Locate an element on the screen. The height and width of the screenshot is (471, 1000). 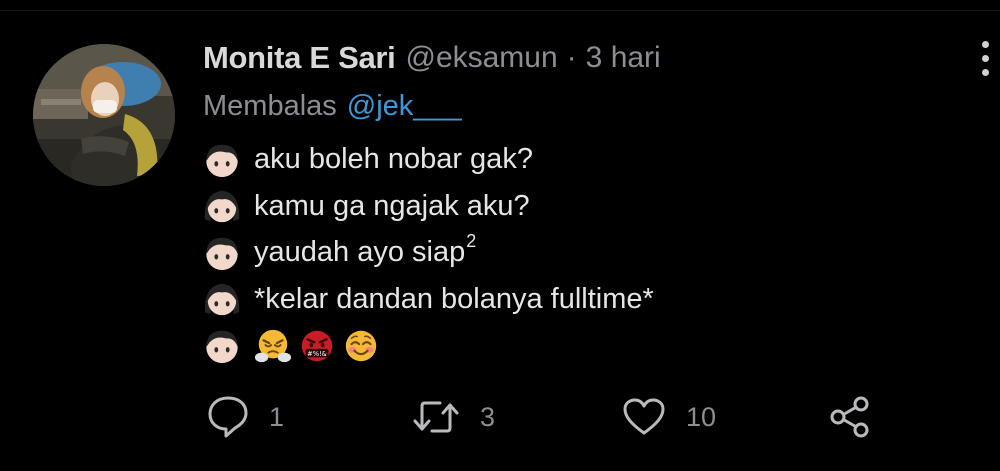
retweet-count: 3 is located at coordinates (488, 416).